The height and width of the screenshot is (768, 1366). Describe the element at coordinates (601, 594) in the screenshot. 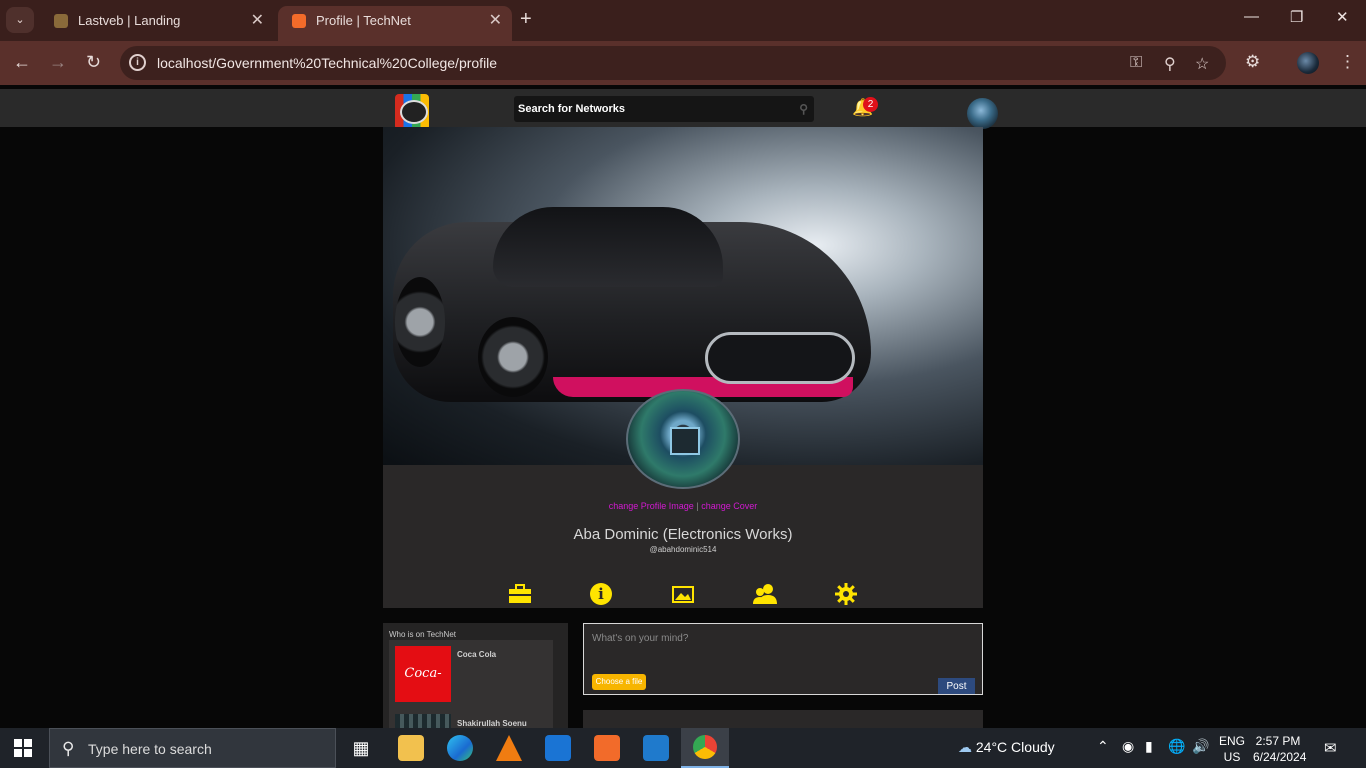

I see `info-icon: i` at that location.